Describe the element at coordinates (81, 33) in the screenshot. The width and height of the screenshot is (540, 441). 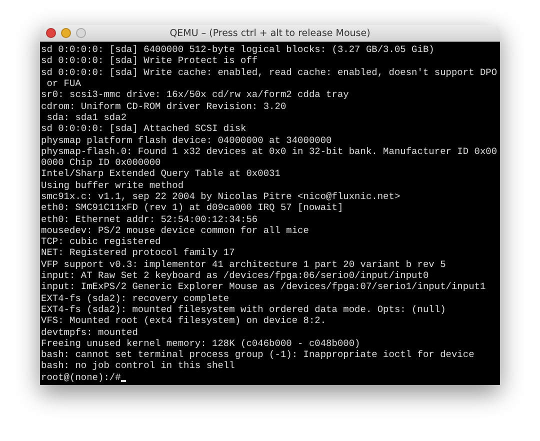
I see `zoom-button` at that location.